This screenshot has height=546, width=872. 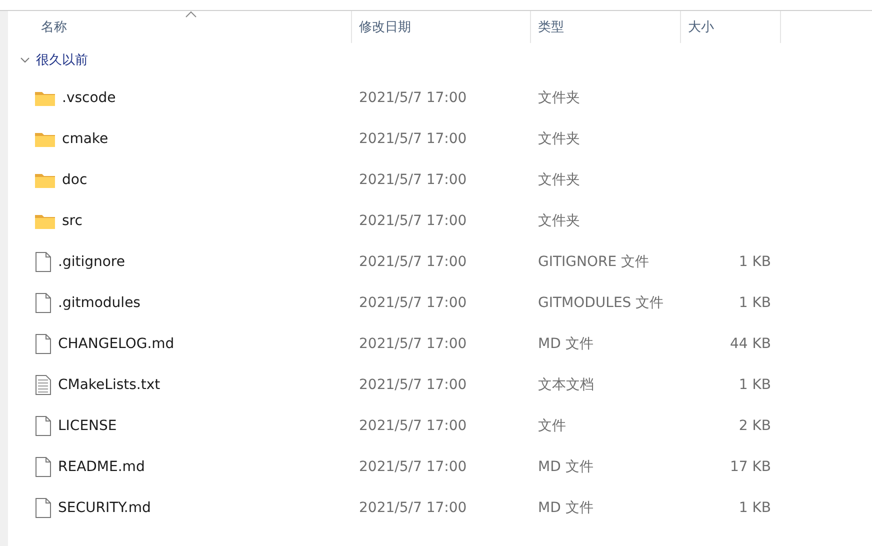 I want to click on file-name: .gitignore, so click(x=91, y=262).